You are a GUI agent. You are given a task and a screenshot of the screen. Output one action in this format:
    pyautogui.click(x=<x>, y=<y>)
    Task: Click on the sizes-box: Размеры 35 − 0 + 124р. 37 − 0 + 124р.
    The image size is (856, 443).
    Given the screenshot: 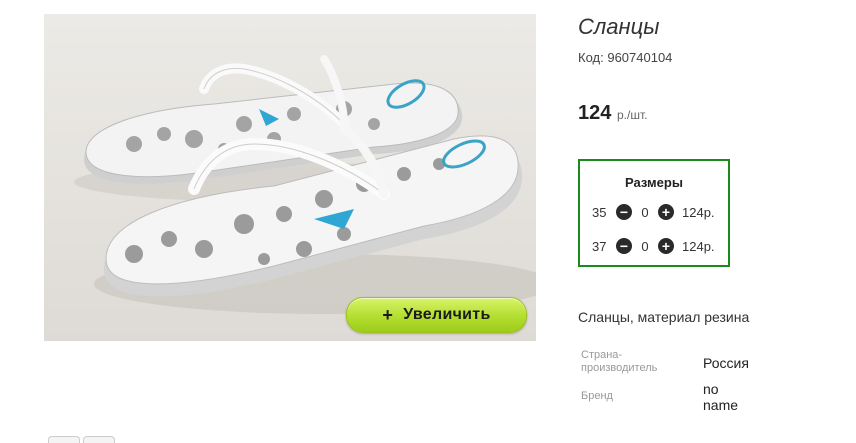 What is the action you would take?
    pyautogui.click(x=654, y=213)
    